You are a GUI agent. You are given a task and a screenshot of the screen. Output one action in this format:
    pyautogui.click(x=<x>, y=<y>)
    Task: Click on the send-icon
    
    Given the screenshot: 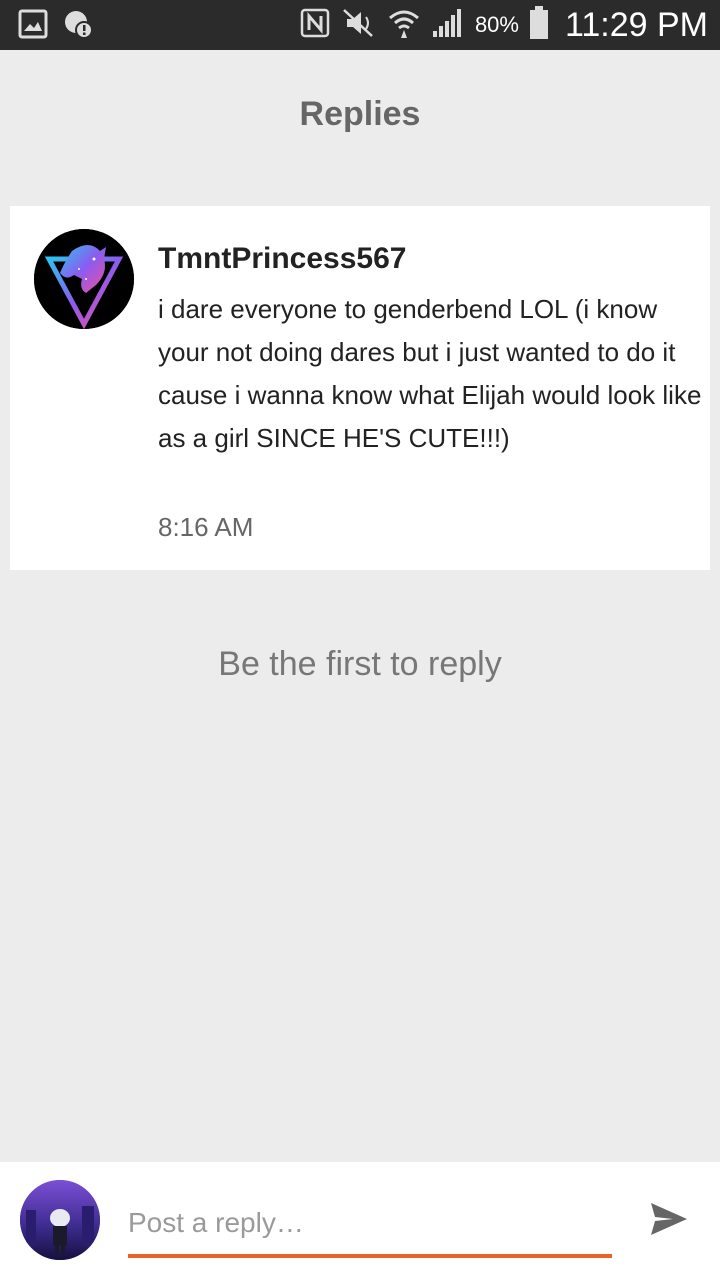 What is the action you would take?
    pyautogui.click(x=669, y=1218)
    